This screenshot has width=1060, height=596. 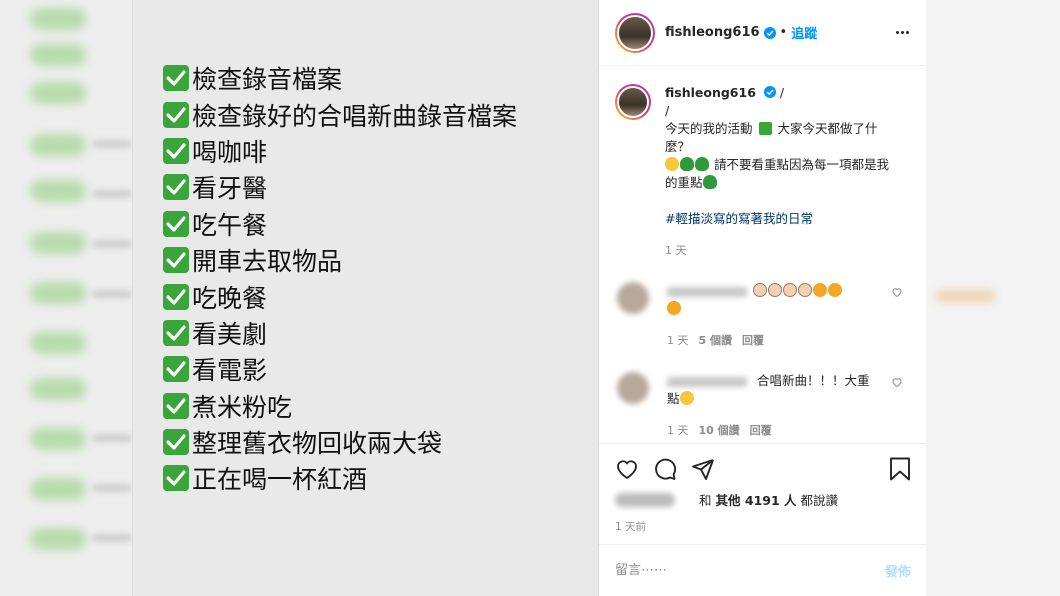 I want to click on checklist-text: 檢查錄音檔案, so click(x=267, y=80).